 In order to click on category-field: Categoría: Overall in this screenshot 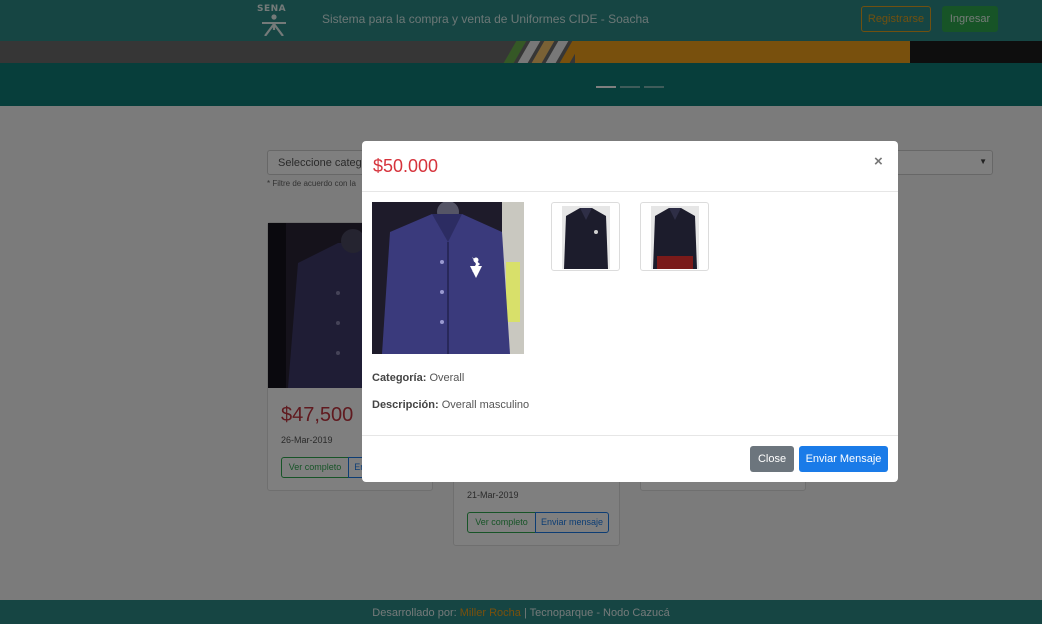, I will do `click(418, 378)`.